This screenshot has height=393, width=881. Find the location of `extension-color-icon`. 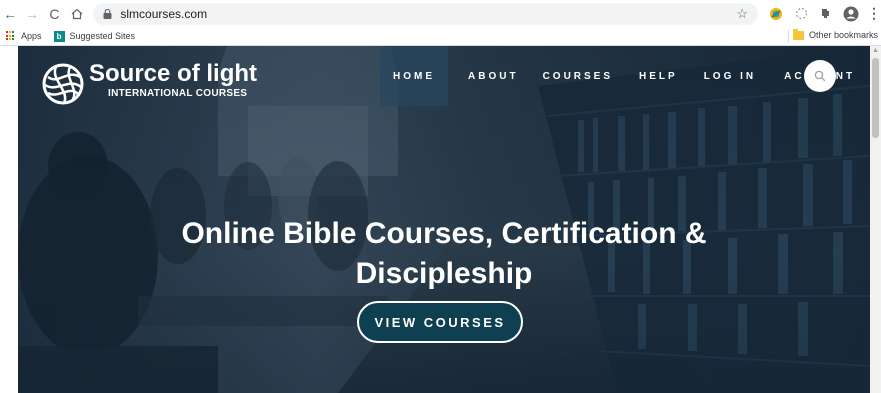

extension-color-icon is located at coordinates (776, 14).